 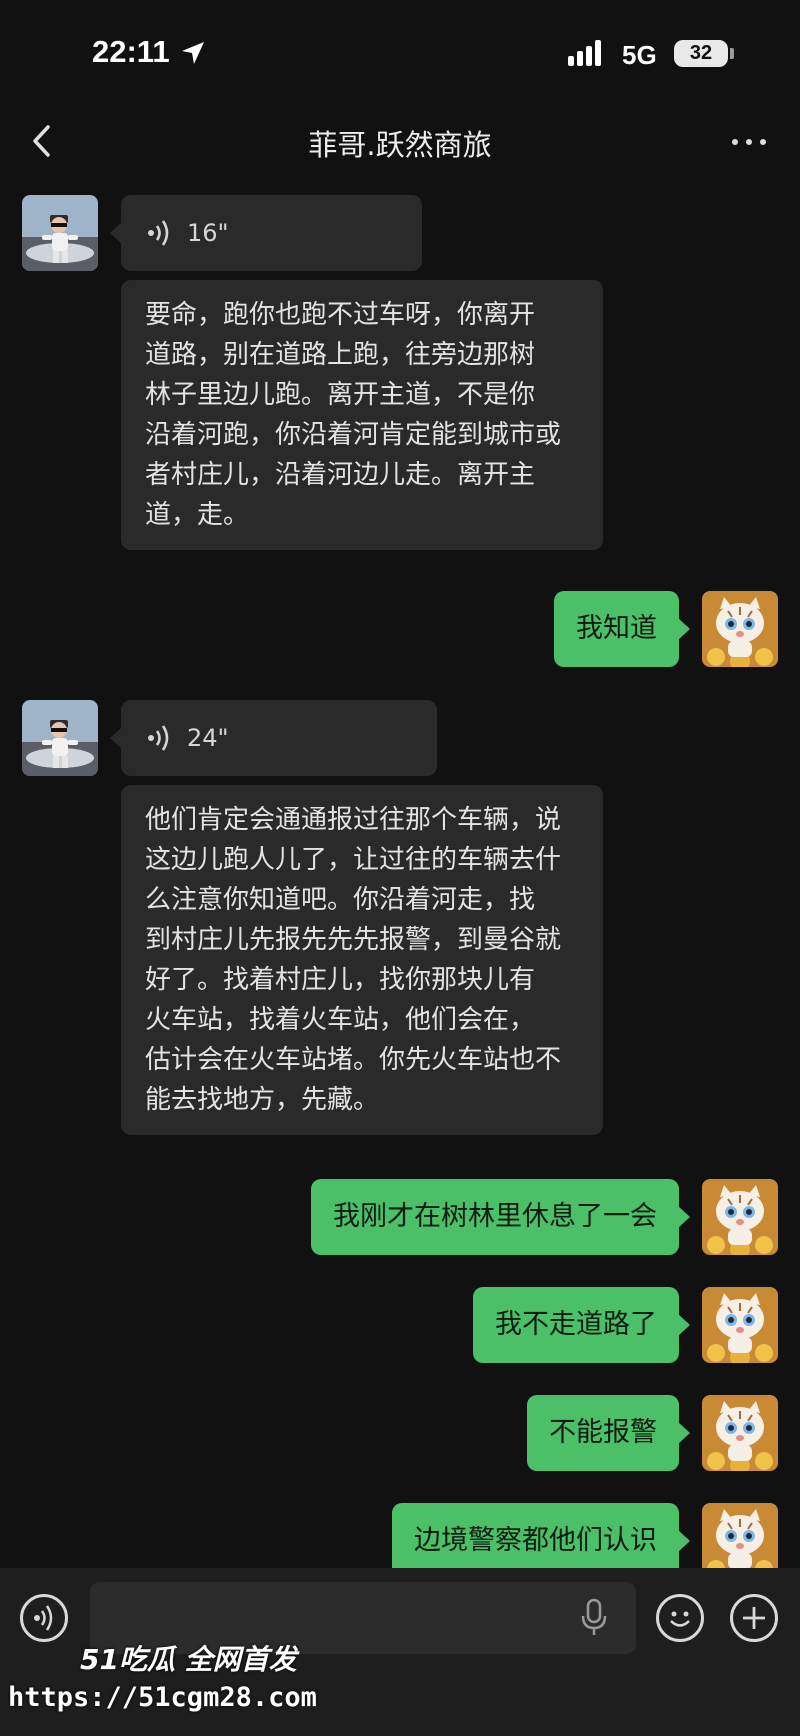 I want to click on voice-message: 24", so click(x=273, y=738).